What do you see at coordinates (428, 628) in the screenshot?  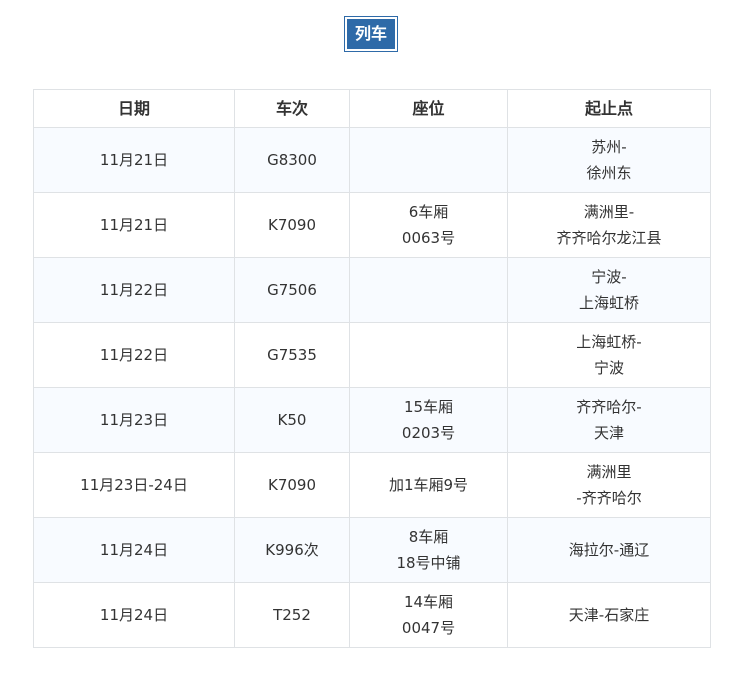 I see `seat-text: 0047号` at bounding box center [428, 628].